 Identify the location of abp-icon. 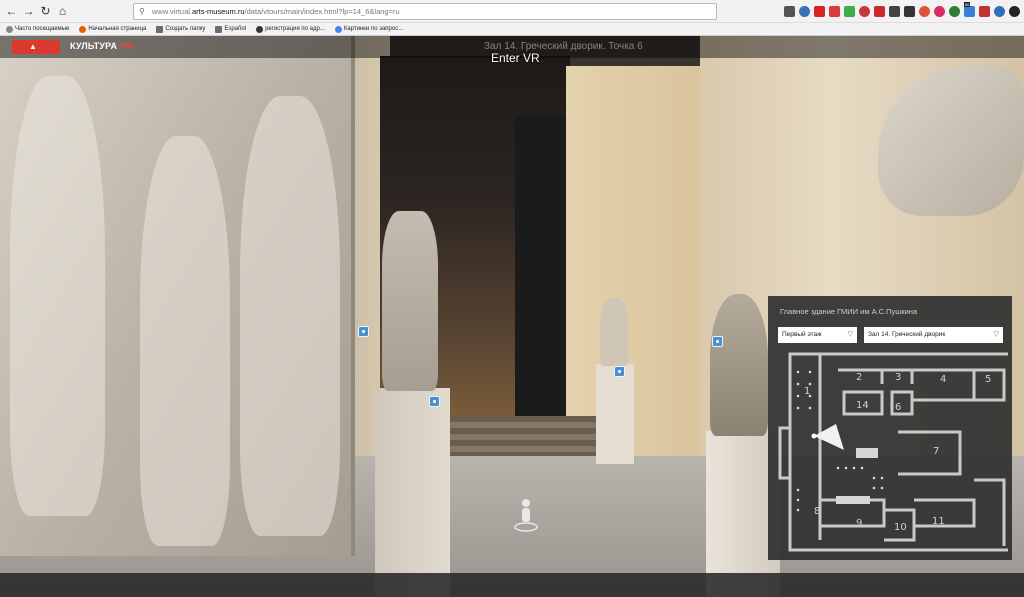
(864, 11).